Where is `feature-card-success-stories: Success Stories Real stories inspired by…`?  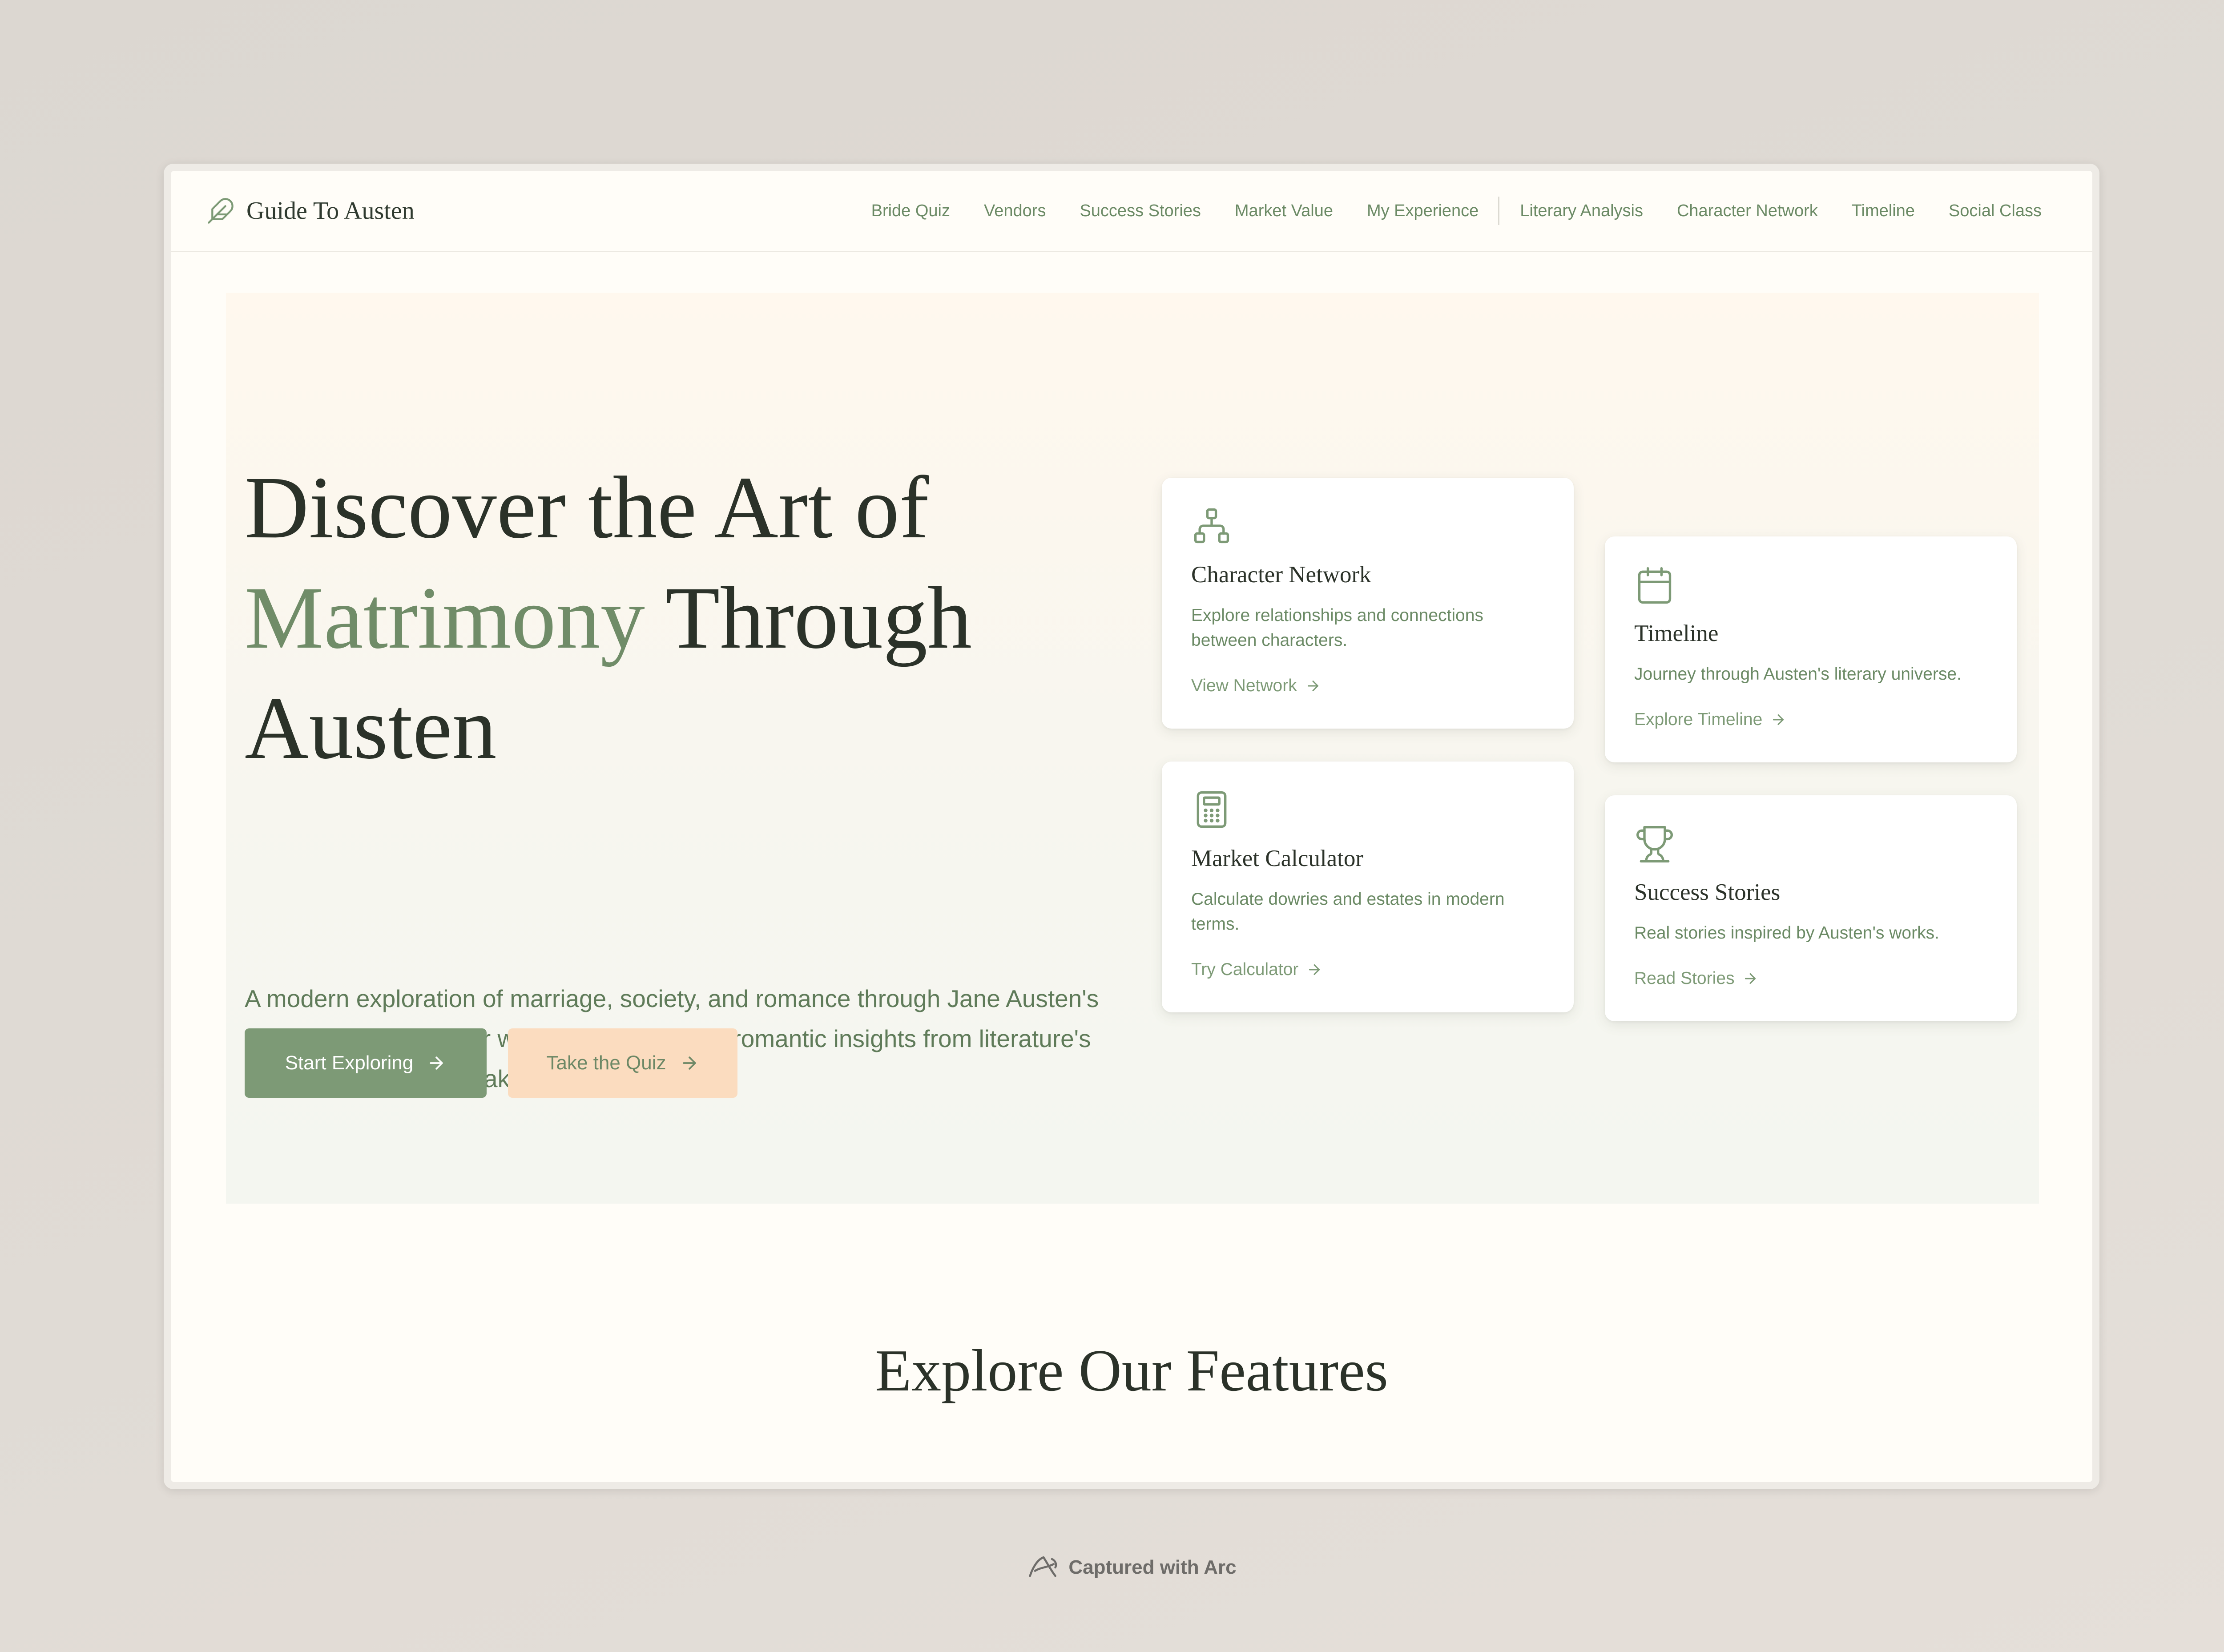 feature-card-success-stories: Success Stories Real stories inspired by… is located at coordinates (1811, 908).